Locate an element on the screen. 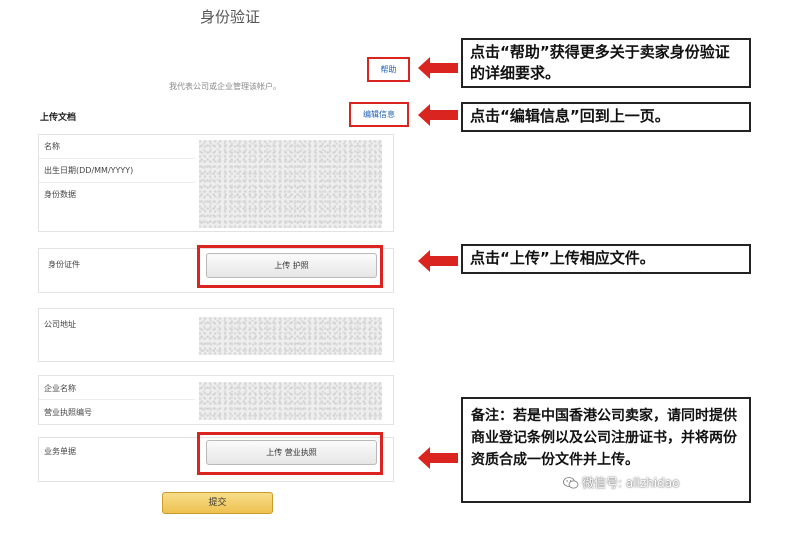  page-title: 身份验证 is located at coordinates (229, 17).